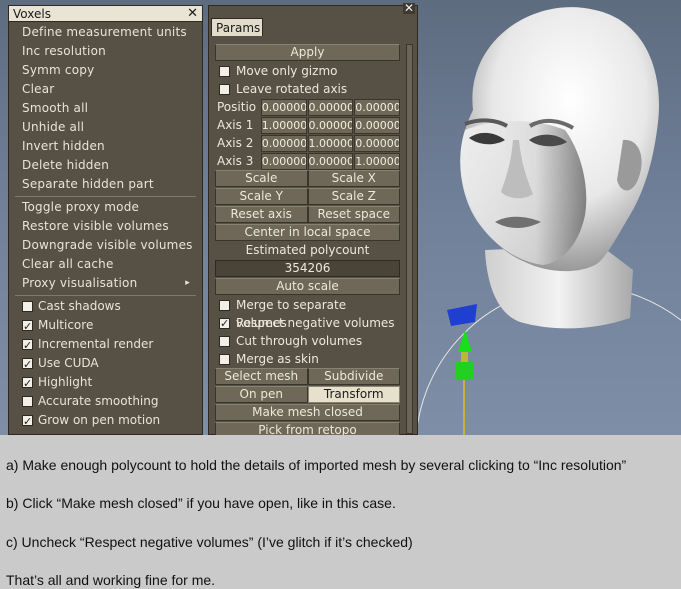  What do you see at coordinates (27, 401) in the screenshot?
I see `checkbox-accurate-smoothing` at bounding box center [27, 401].